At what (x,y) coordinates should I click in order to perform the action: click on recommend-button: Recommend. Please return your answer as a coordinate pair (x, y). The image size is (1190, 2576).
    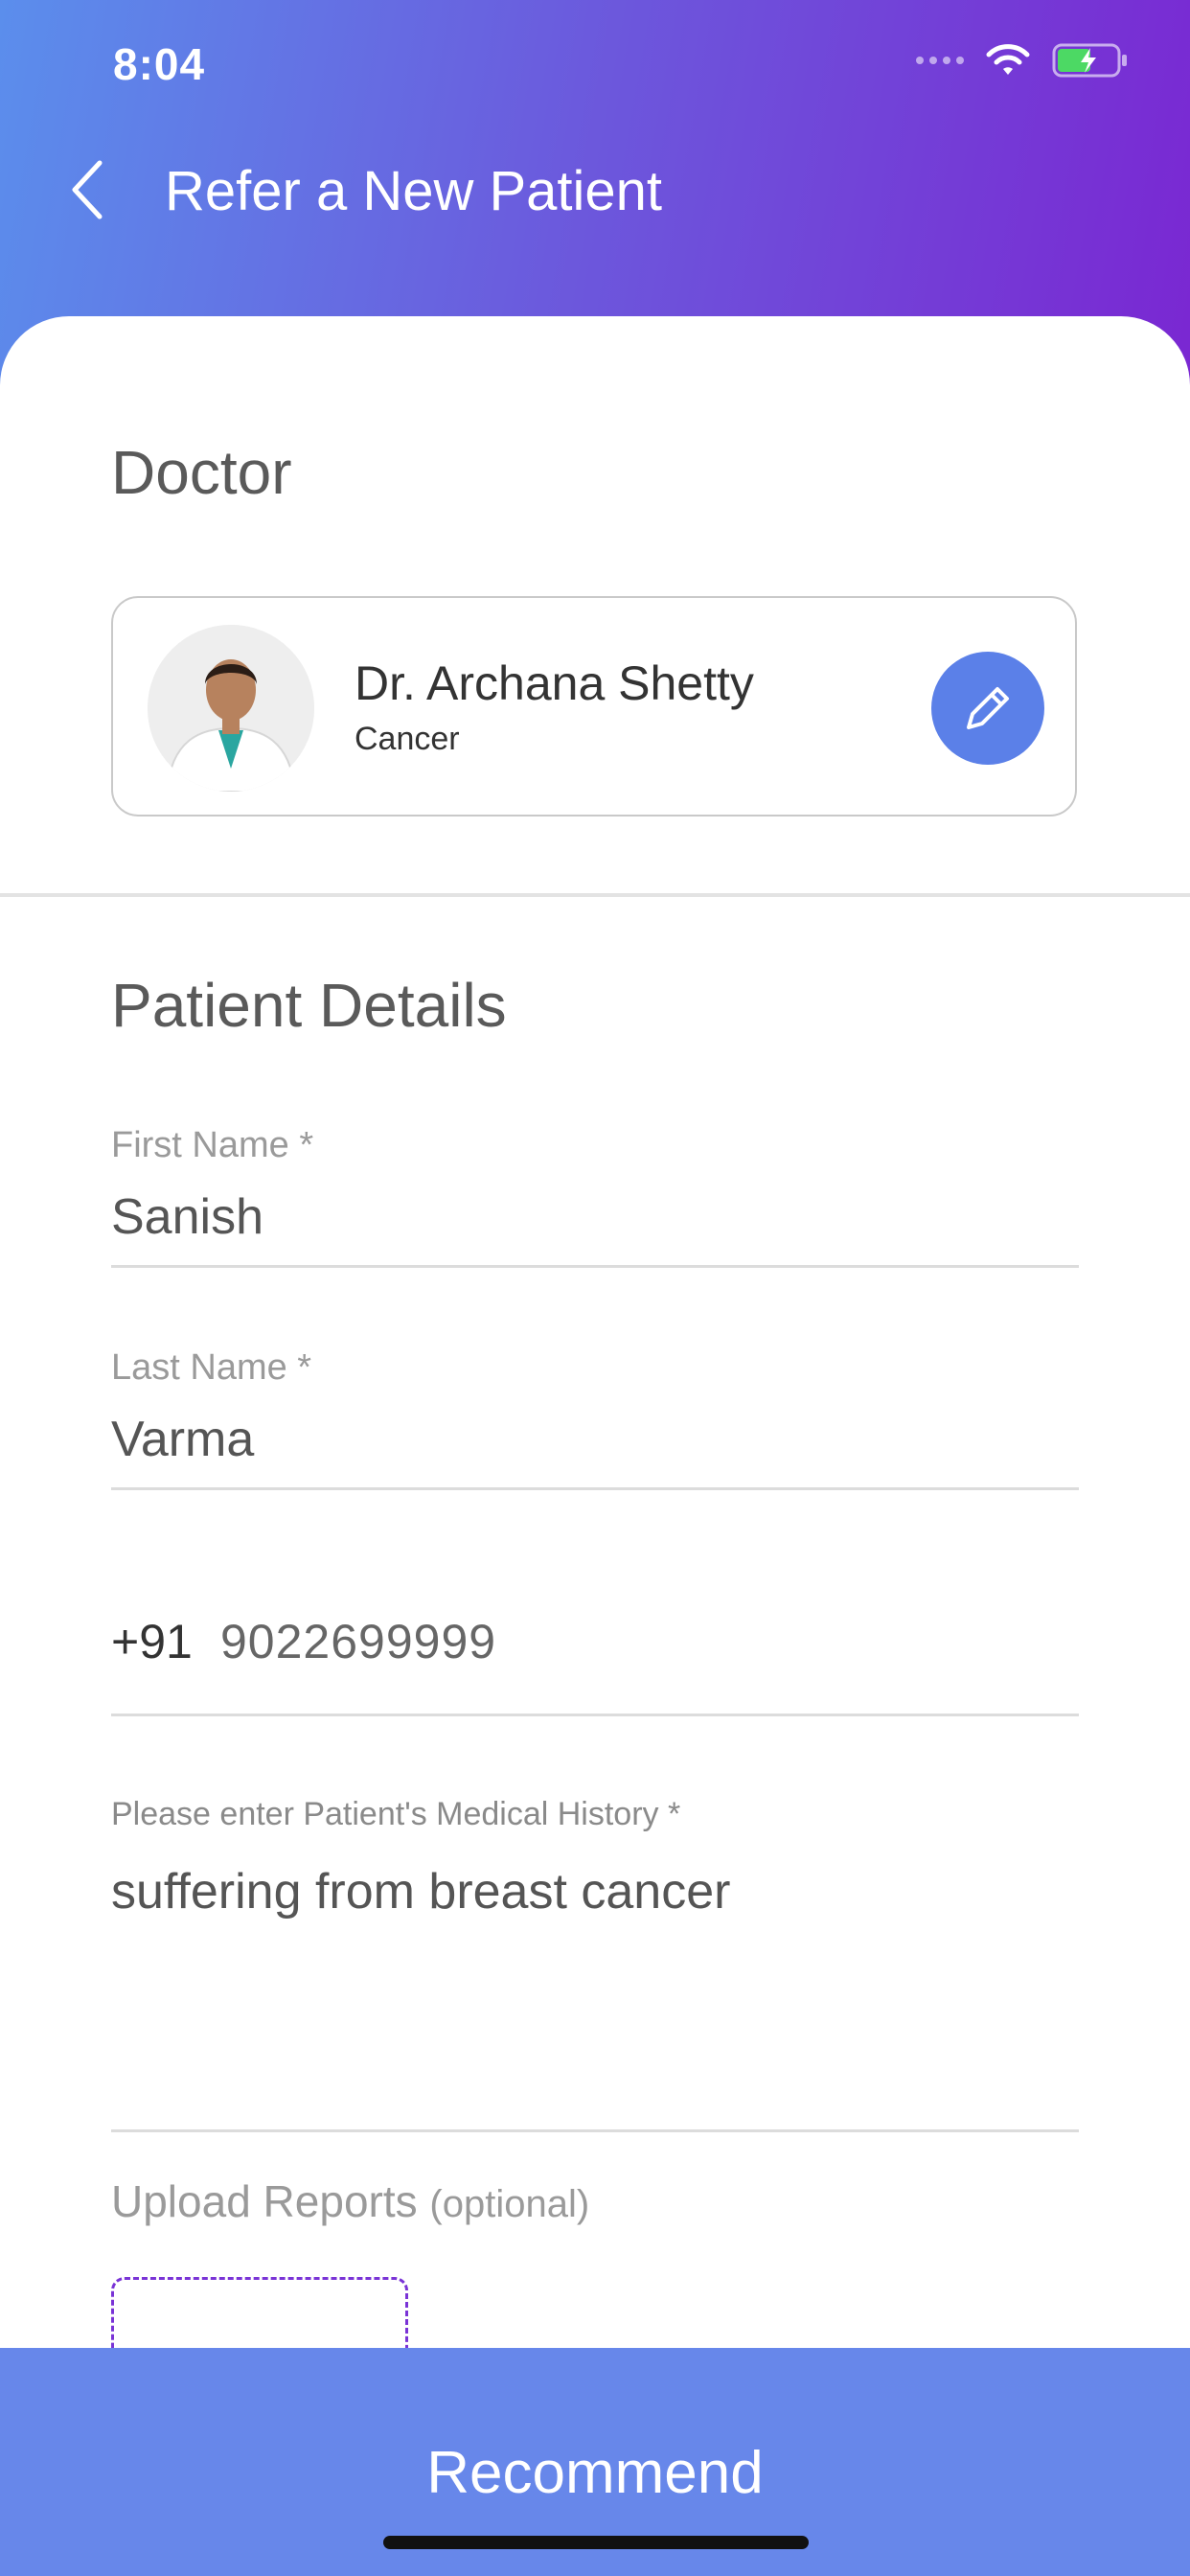
    Looking at the image, I should click on (594, 2472).